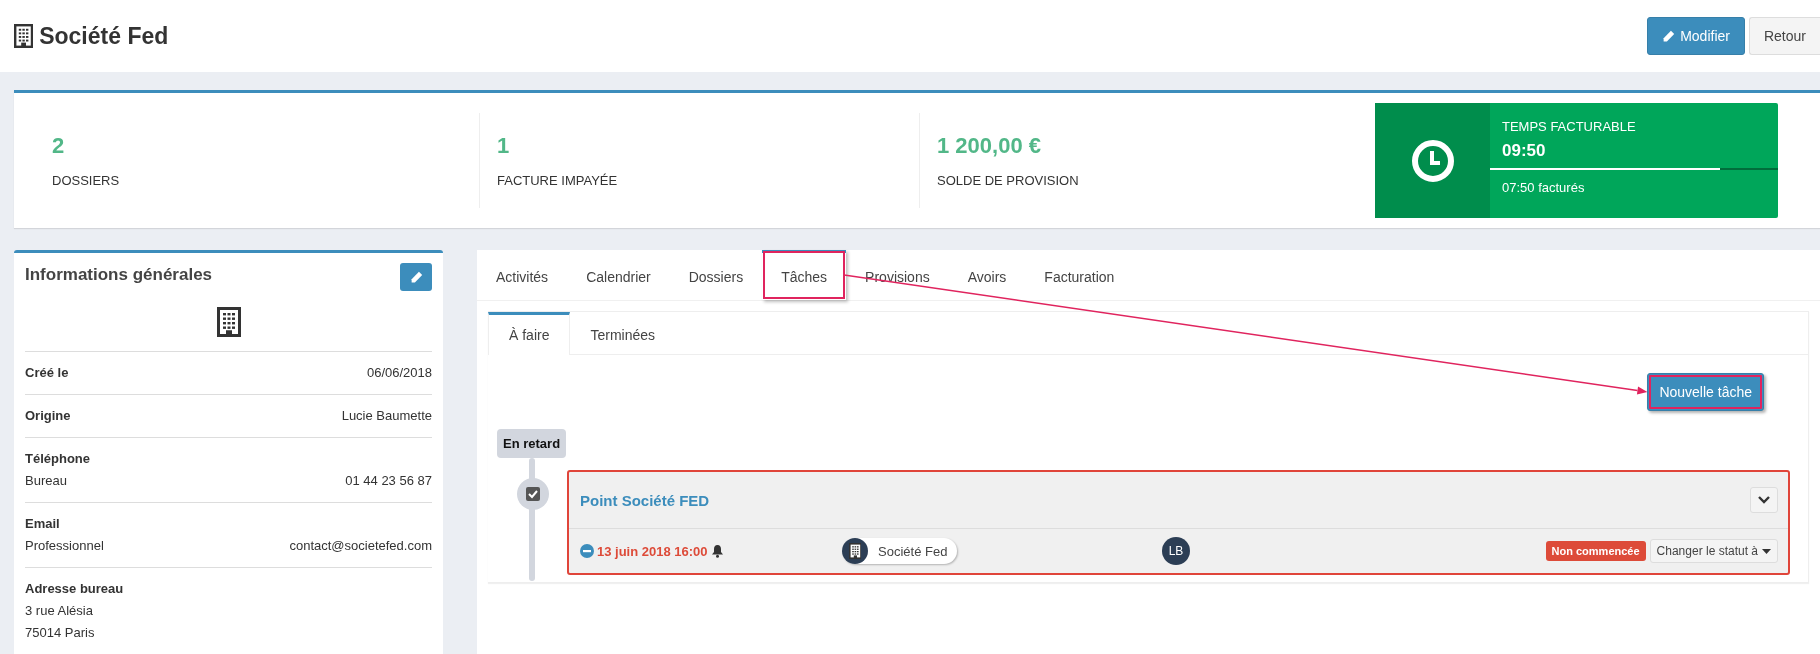 The width and height of the screenshot is (1820, 654). Describe the element at coordinates (587, 551) in the screenshot. I see `minus-circle-icon` at that location.